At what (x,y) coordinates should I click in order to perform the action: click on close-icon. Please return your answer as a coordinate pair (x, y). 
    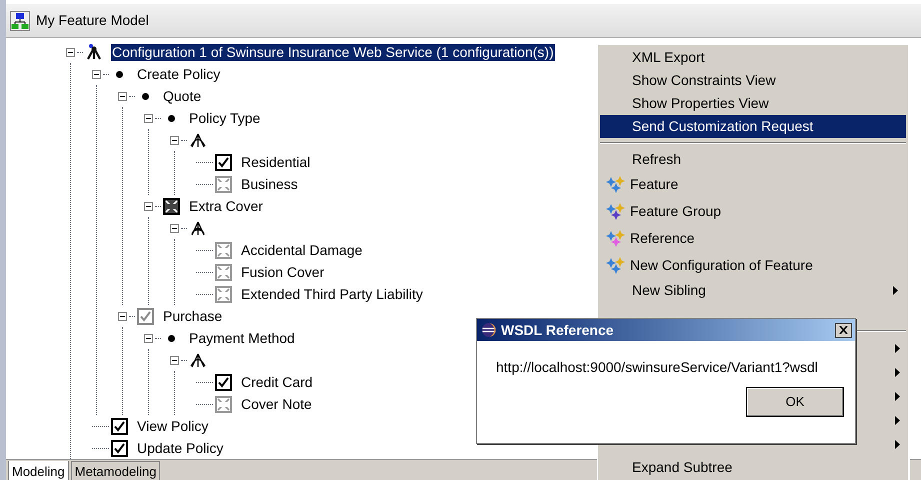
    Looking at the image, I should click on (843, 330).